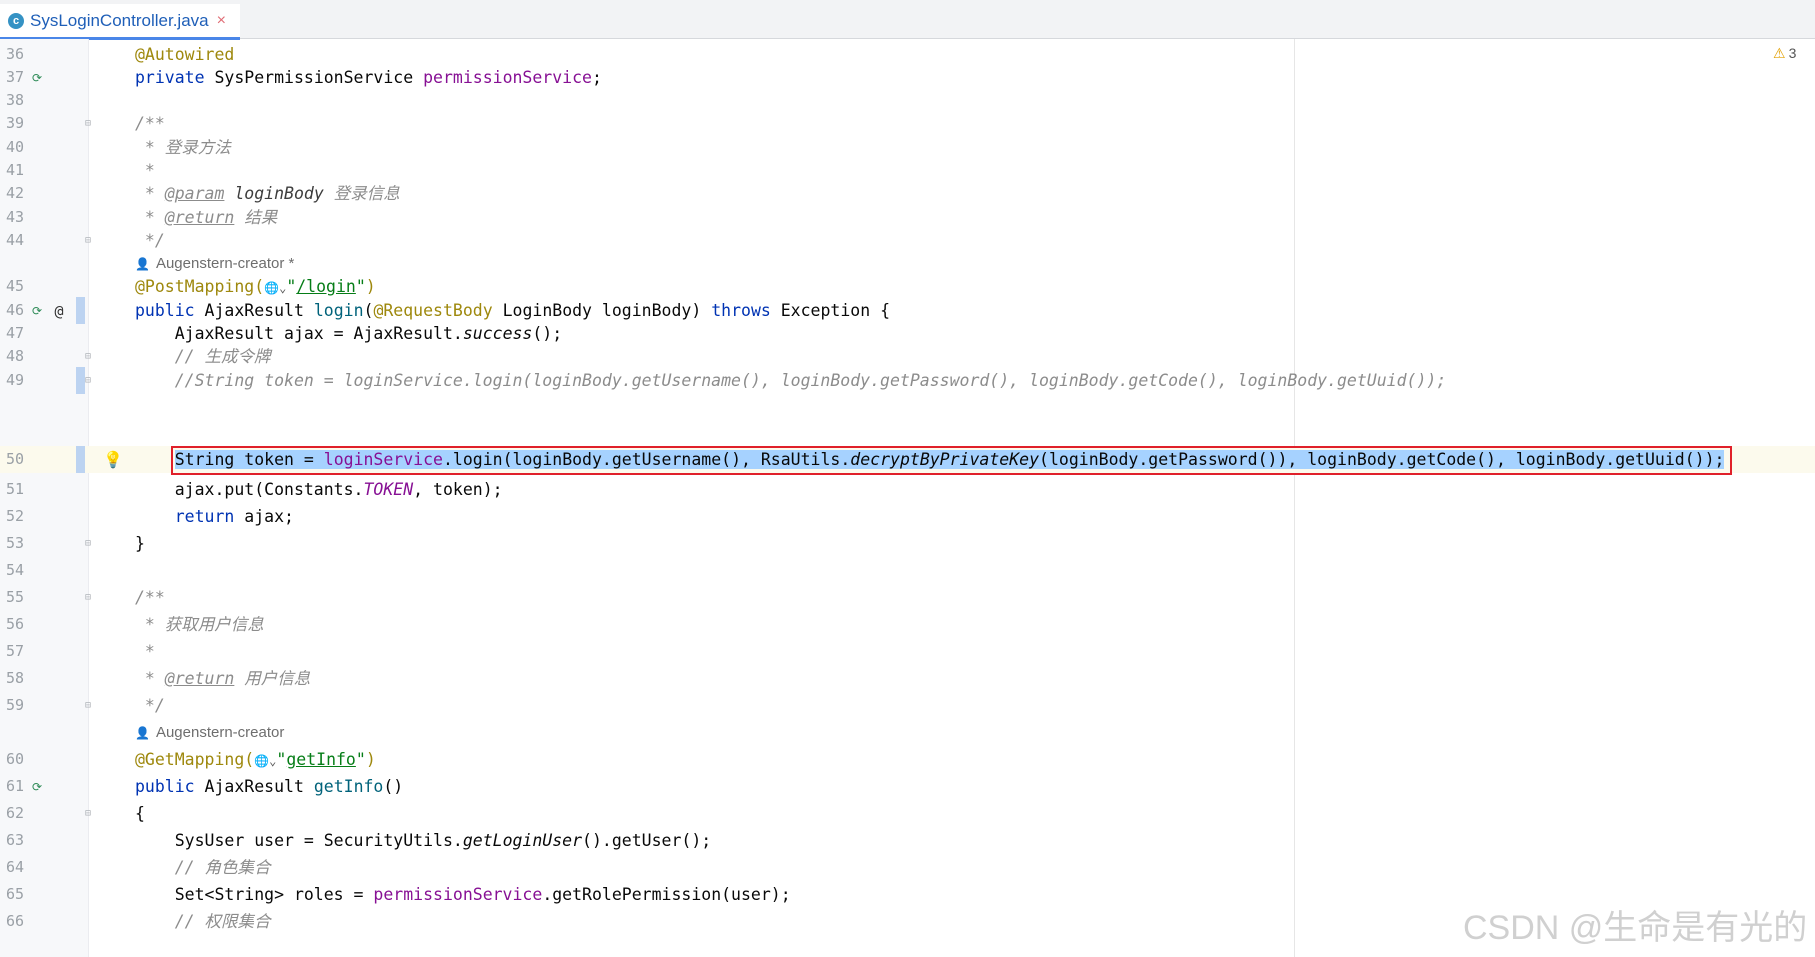  Describe the element at coordinates (15, 286) in the screenshot. I see `line-number: 45` at that location.